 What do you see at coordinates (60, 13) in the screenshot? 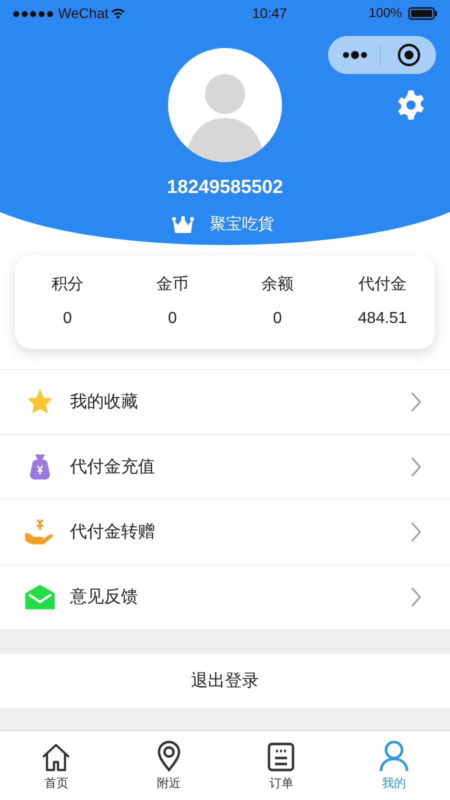
I see `carrier-label: ●●●●● WeChat` at bounding box center [60, 13].